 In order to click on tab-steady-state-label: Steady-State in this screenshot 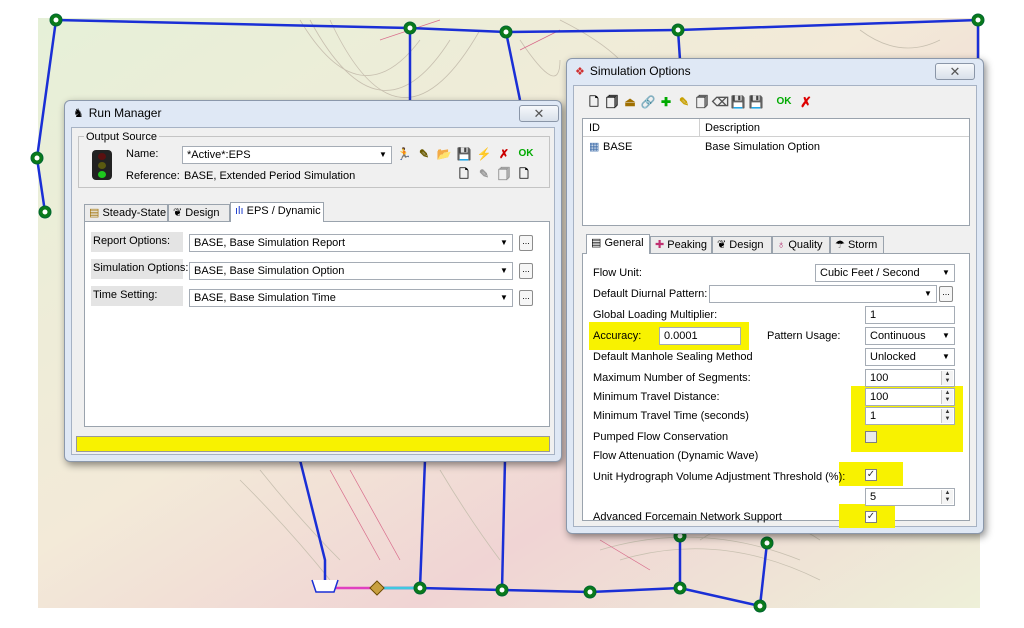, I will do `click(134, 213)`.